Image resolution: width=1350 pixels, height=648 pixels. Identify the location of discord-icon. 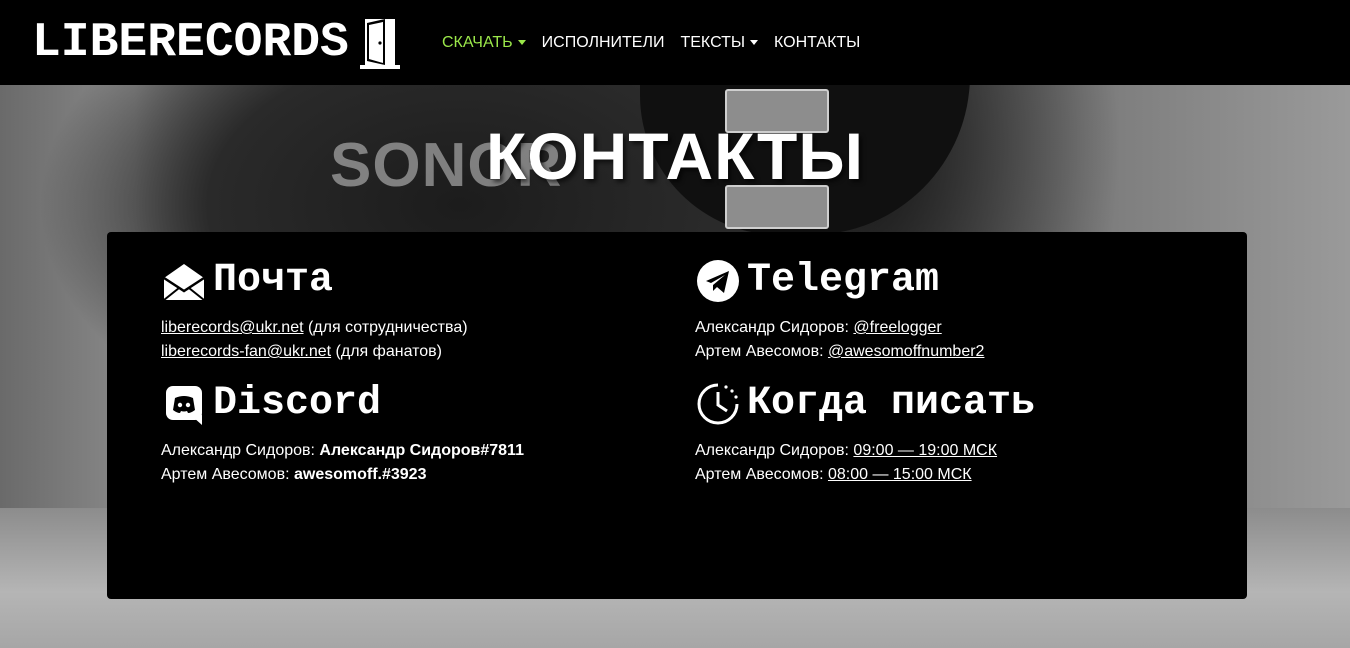
(184, 405).